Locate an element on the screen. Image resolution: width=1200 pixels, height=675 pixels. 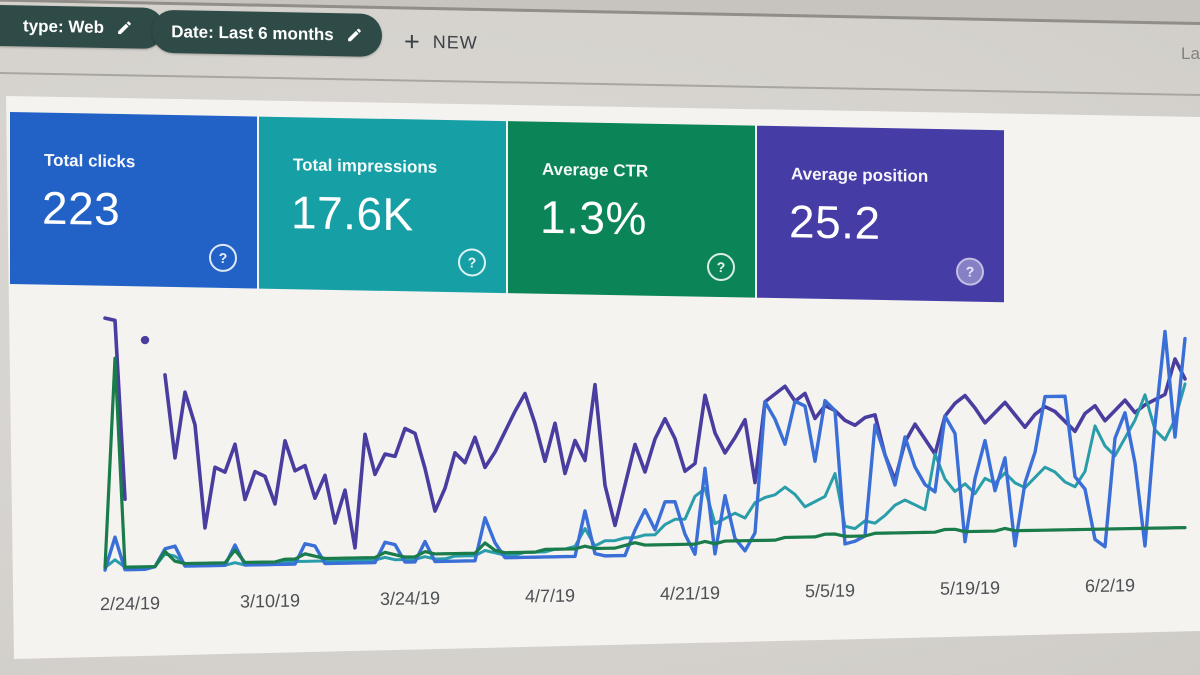
x-axis-tick-label: 2/24/19 is located at coordinates (130, 604).